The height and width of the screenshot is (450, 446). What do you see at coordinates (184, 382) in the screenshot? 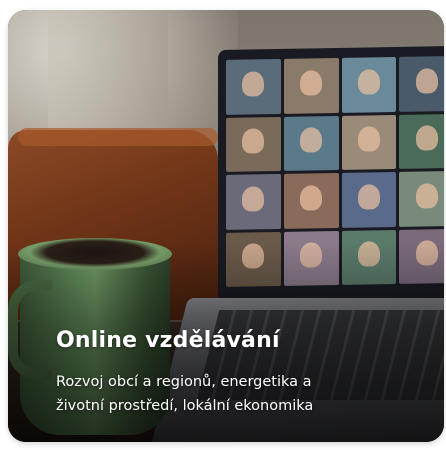
I see `card-description-line-1: Rozvoj obcí a regionů, energetika a` at bounding box center [184, 382].